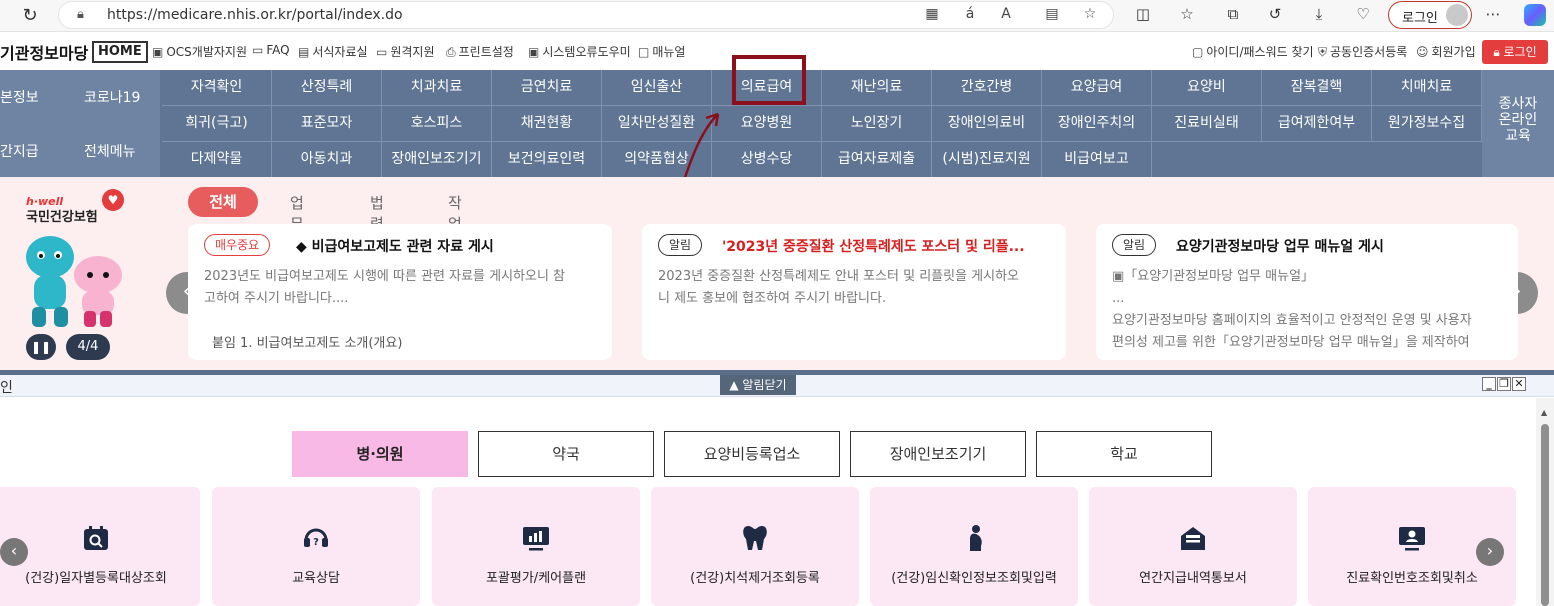  Describe the element at coordinates (1319, 14) in the screenshot. I see `download-icon: ⤓` at that location.